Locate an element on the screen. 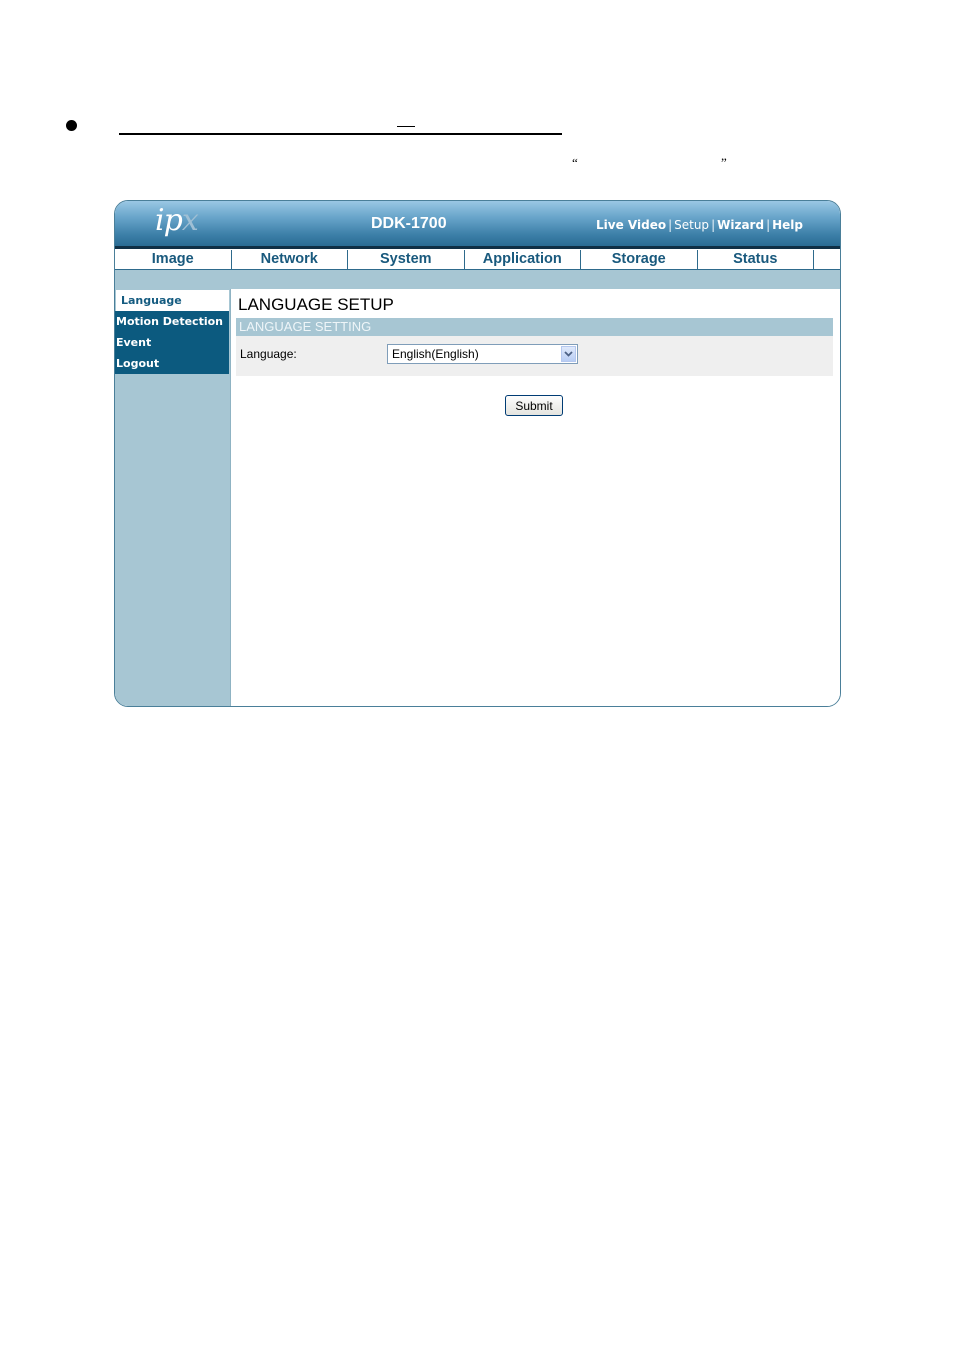 This screenshot has width=954, height=1354. tab-system: System is located at coordinates (406, 259).